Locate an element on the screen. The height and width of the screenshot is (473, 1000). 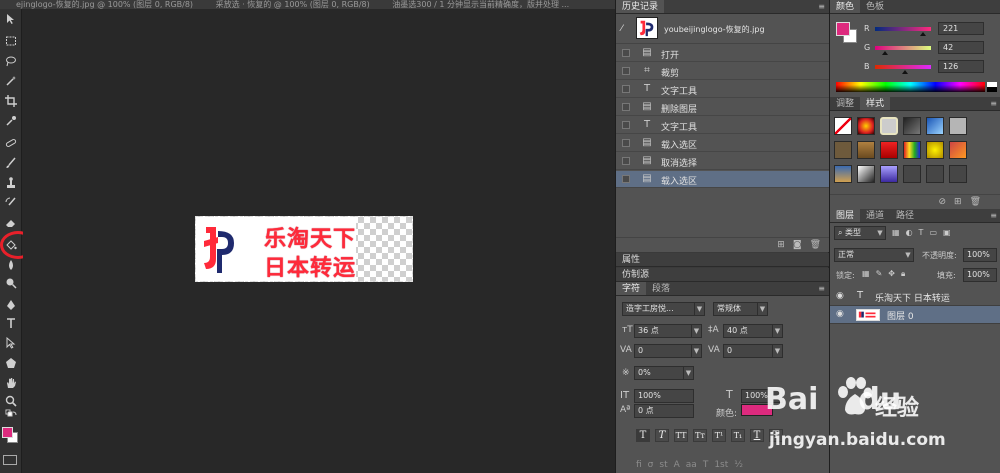
superscript-button: T¹ is located at coordinates (719, 435).